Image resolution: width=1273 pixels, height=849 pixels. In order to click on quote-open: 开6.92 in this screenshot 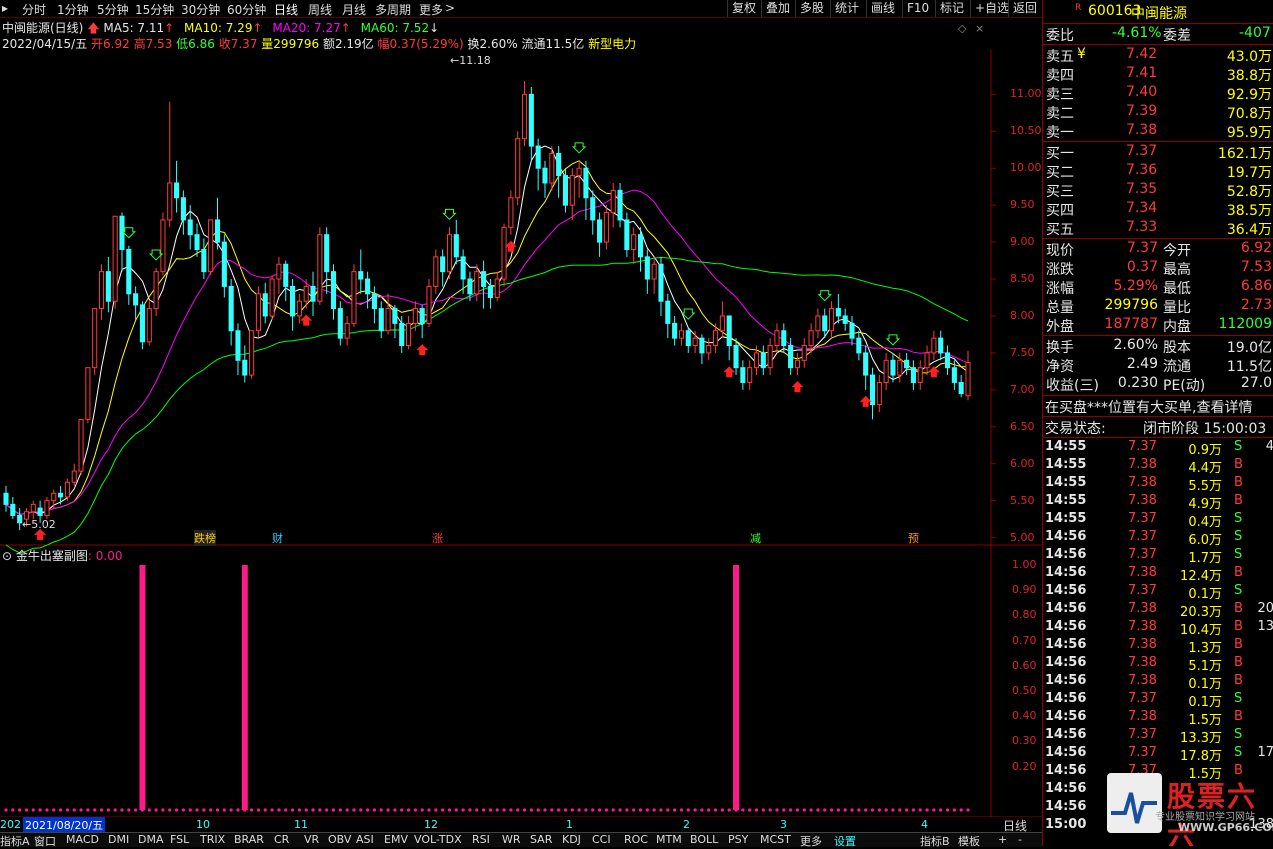, I will do `click(110, 44)`.